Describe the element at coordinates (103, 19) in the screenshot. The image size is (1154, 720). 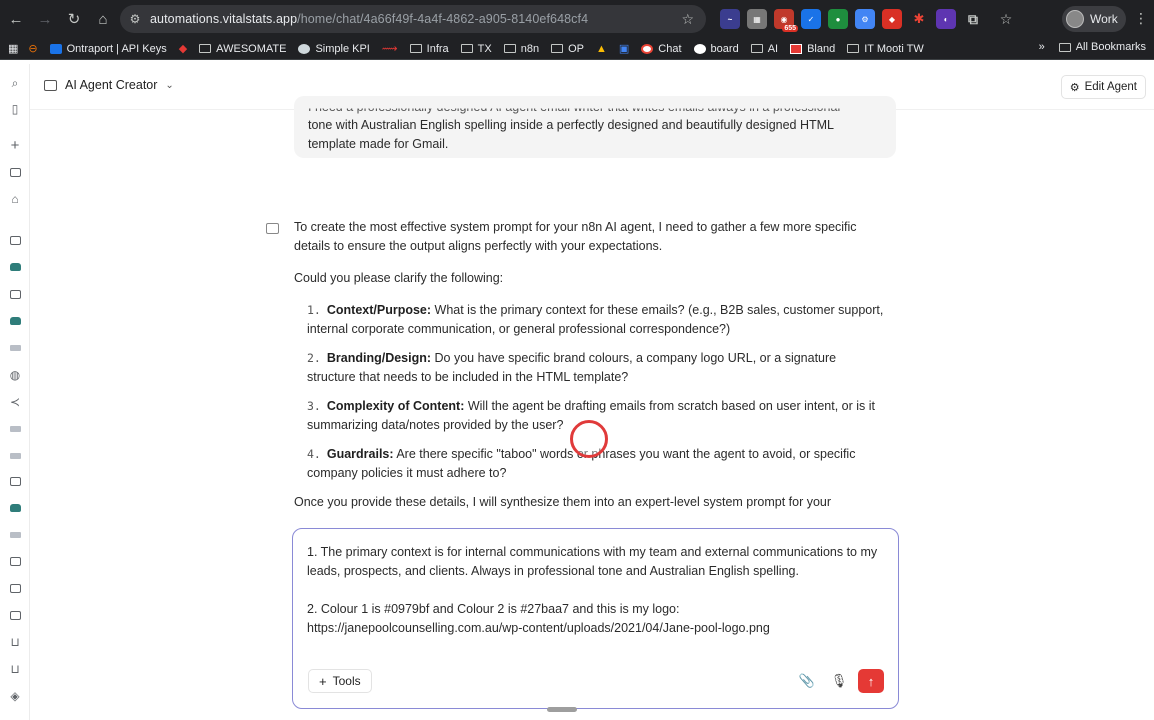
I see `home-icon: ⌂` at that location.